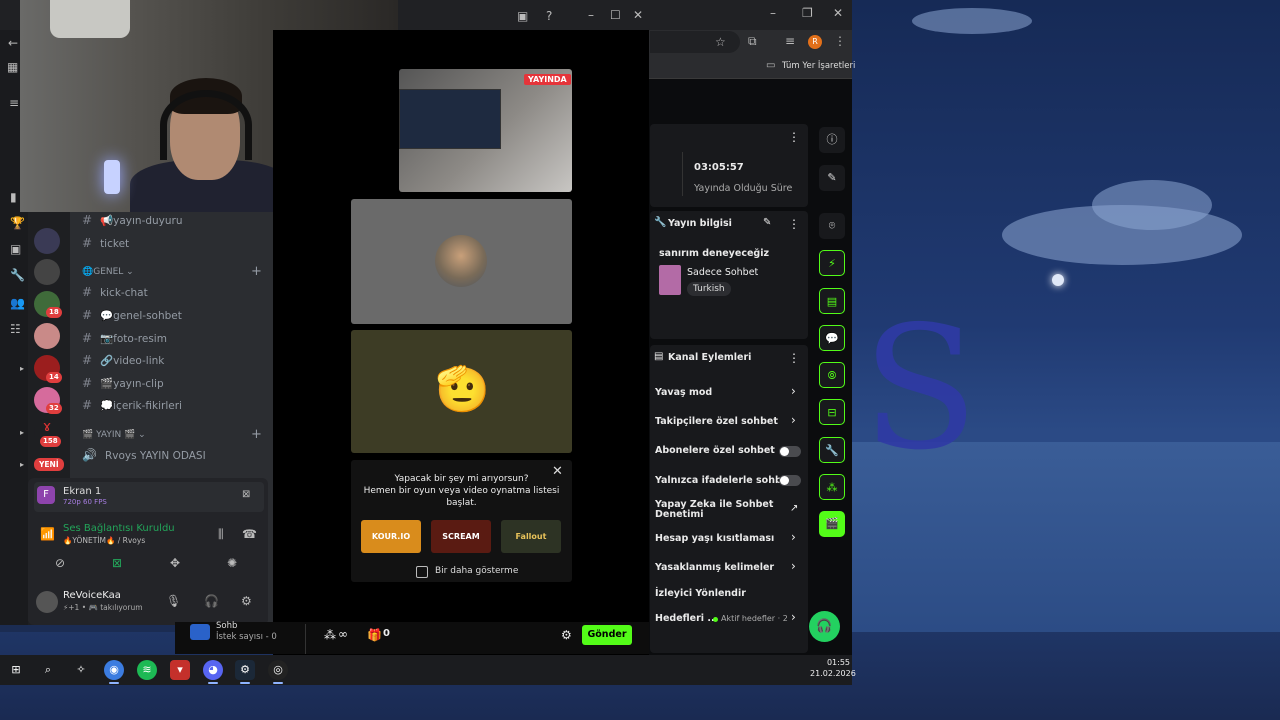 The height and width of the screenshot is (720, 1280). What do you see at coordinates (200, 632) in the screenshot?
I see `chat-icon` at bounding box center [200, 632].